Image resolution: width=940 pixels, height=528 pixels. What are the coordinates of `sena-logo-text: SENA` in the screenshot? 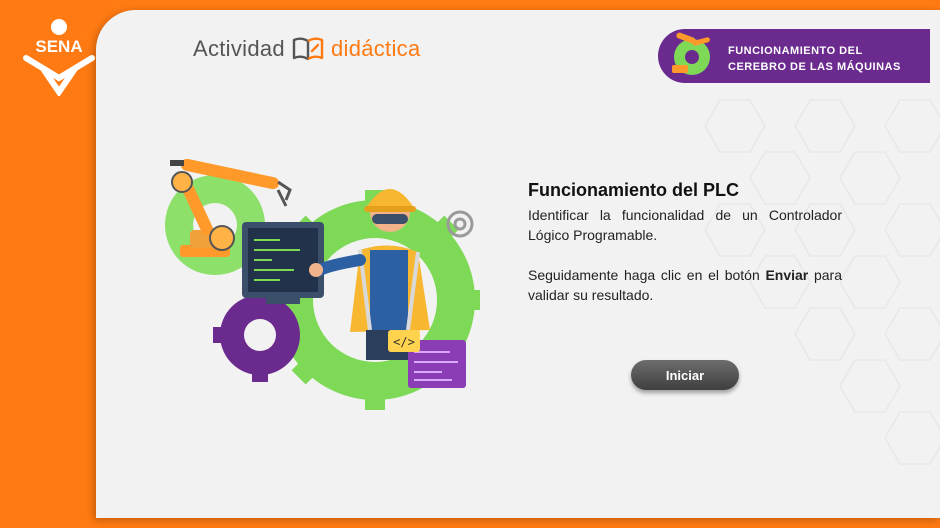 It's located at (58, 46).